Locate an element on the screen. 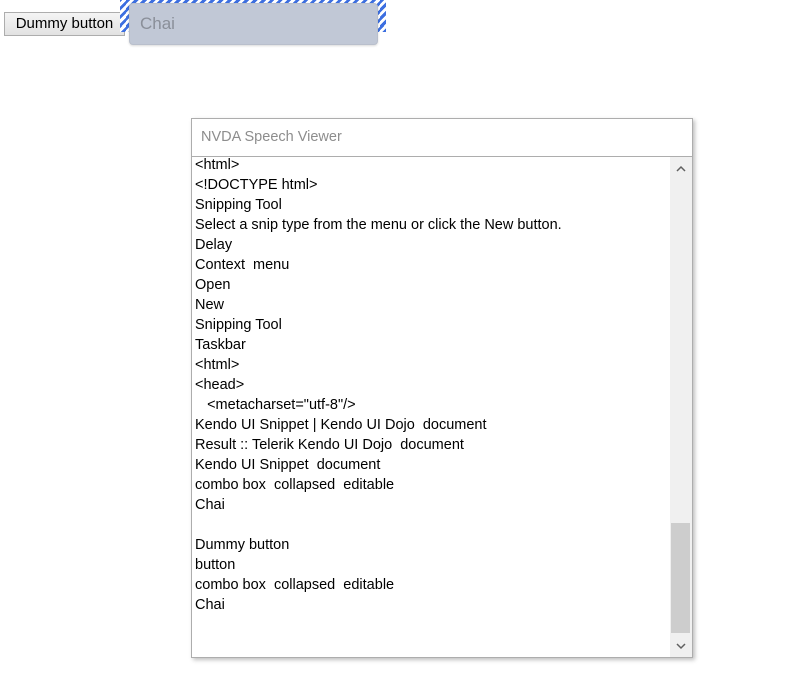 The image size is (806, 691). speech-line: <!DOCTYPE html> is located at coordinates (256, 185).